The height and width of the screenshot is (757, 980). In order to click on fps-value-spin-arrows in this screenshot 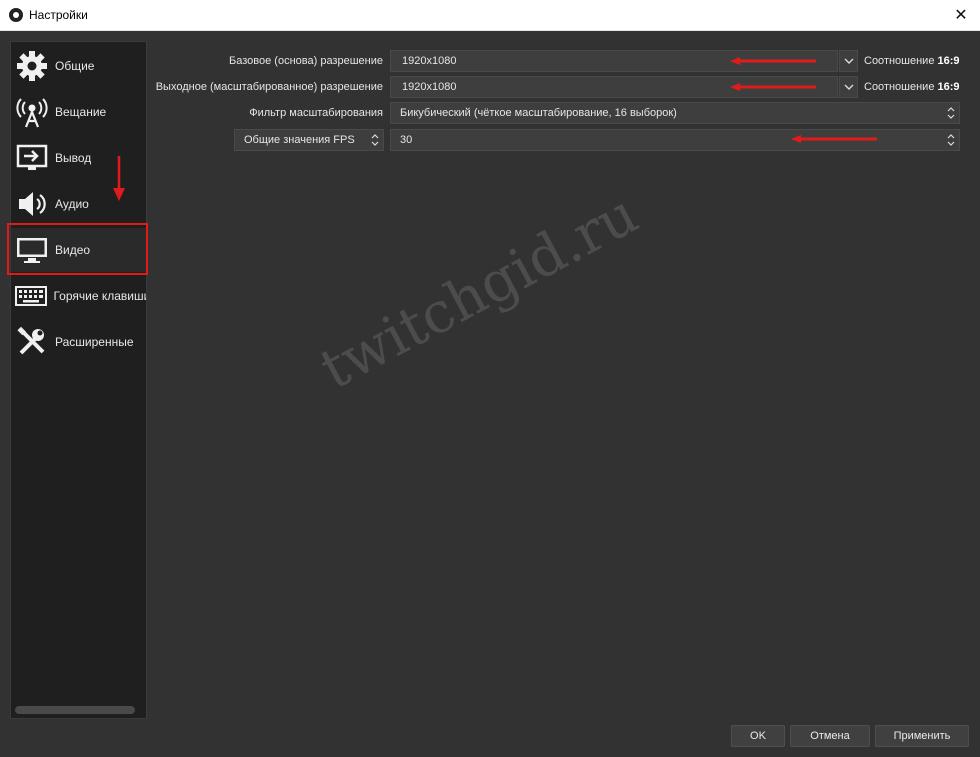, I will do `click(951, 140)`.